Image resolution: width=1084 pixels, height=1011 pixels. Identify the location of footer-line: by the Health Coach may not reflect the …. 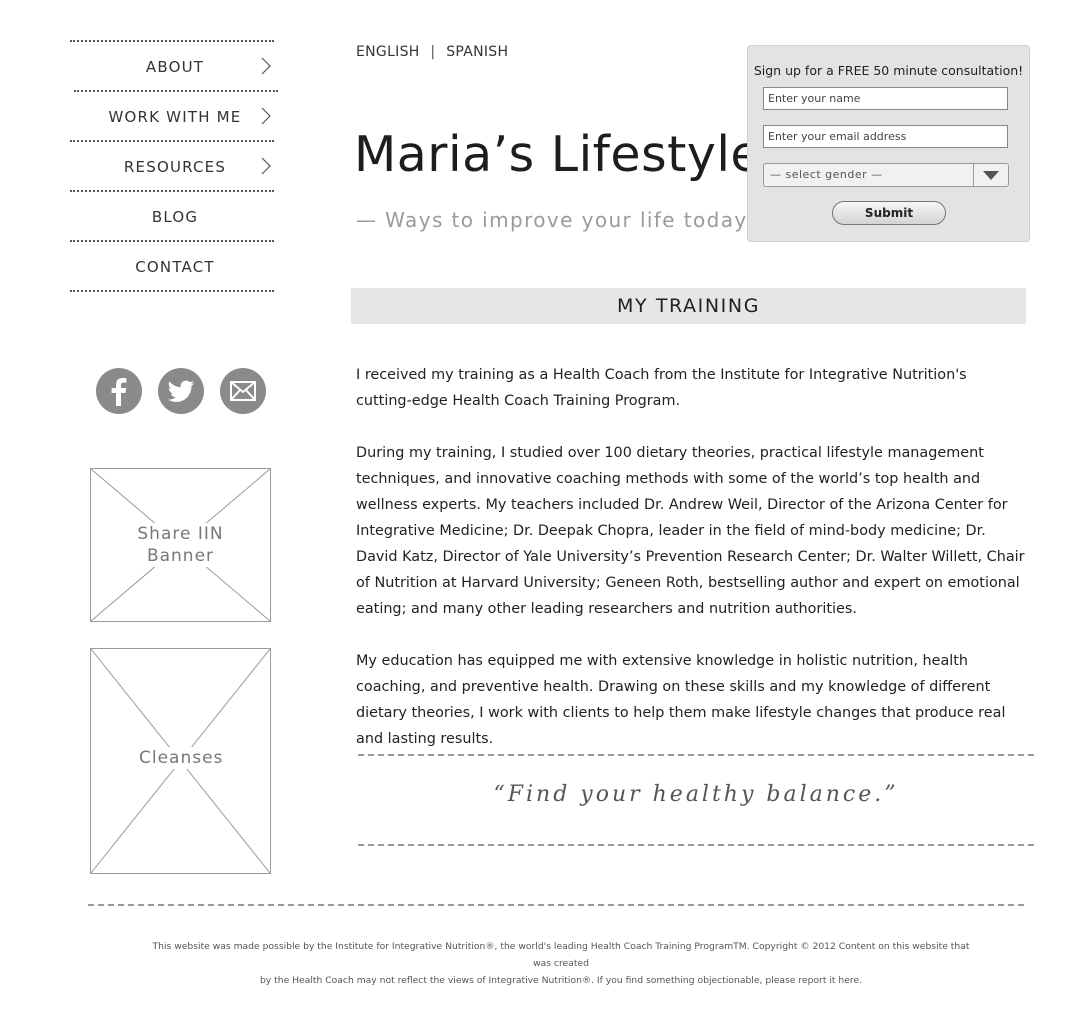
(561, 980).